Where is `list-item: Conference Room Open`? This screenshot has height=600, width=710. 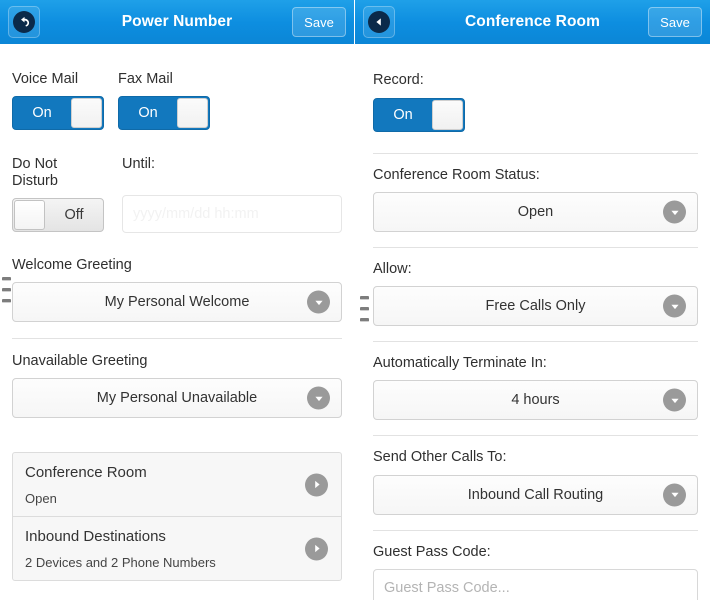 list-item: Conference Room Open is located at coordinates (177, 485).